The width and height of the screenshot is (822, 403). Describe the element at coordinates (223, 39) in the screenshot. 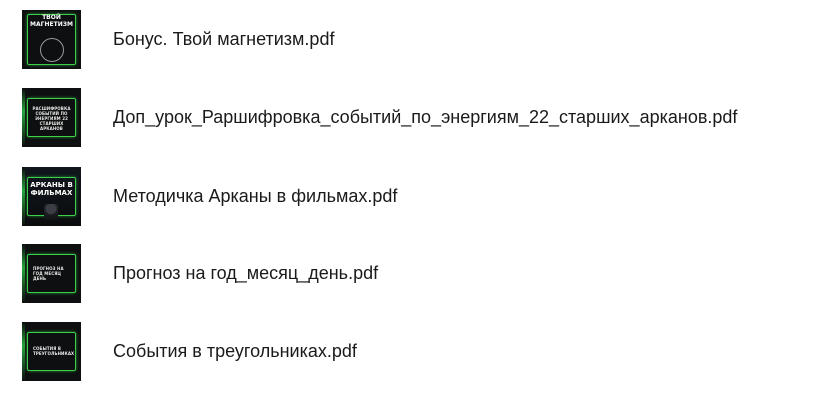

I see `file-name: Бонус. Твой магнетизм.pdf` at that location.